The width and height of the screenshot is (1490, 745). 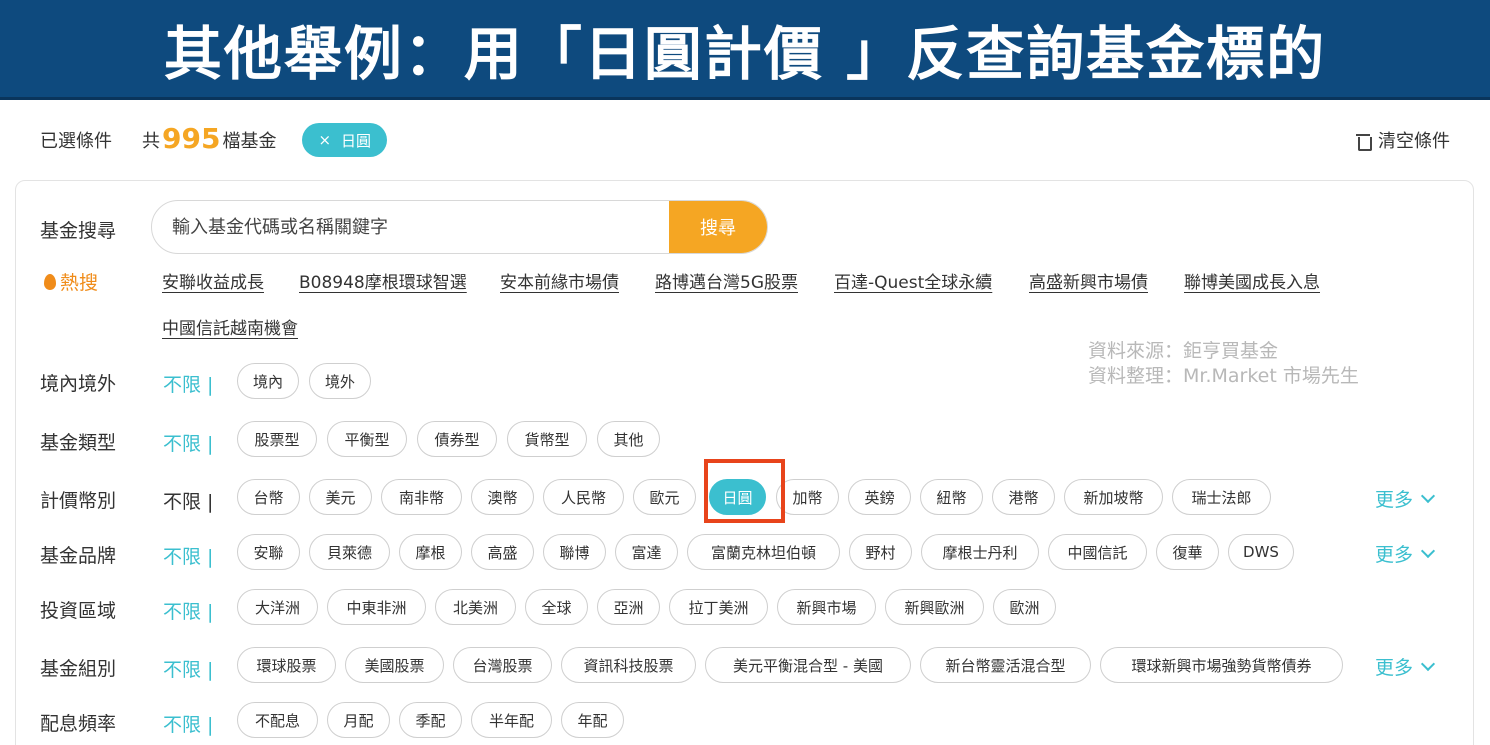 What do you see at coordinates (880, 552) in the screenshot?
I see `chip-brand: 野村` at bounding box center [880, 552].